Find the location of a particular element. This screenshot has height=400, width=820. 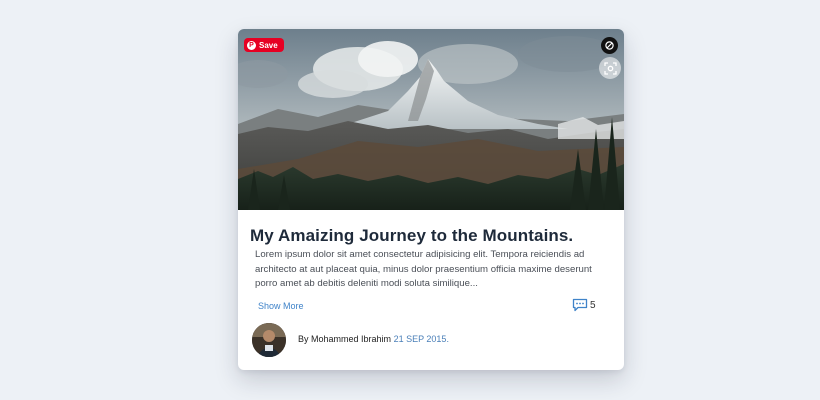

avatar is located at coordinates (269, 340).